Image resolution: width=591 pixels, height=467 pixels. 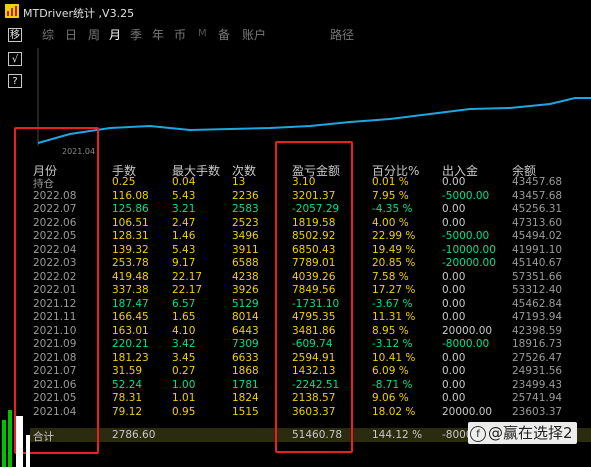 What do you see at coordinates (245, 290) in the screenshot?
I see `row-count: 3926` at bounding box center [245, 290].